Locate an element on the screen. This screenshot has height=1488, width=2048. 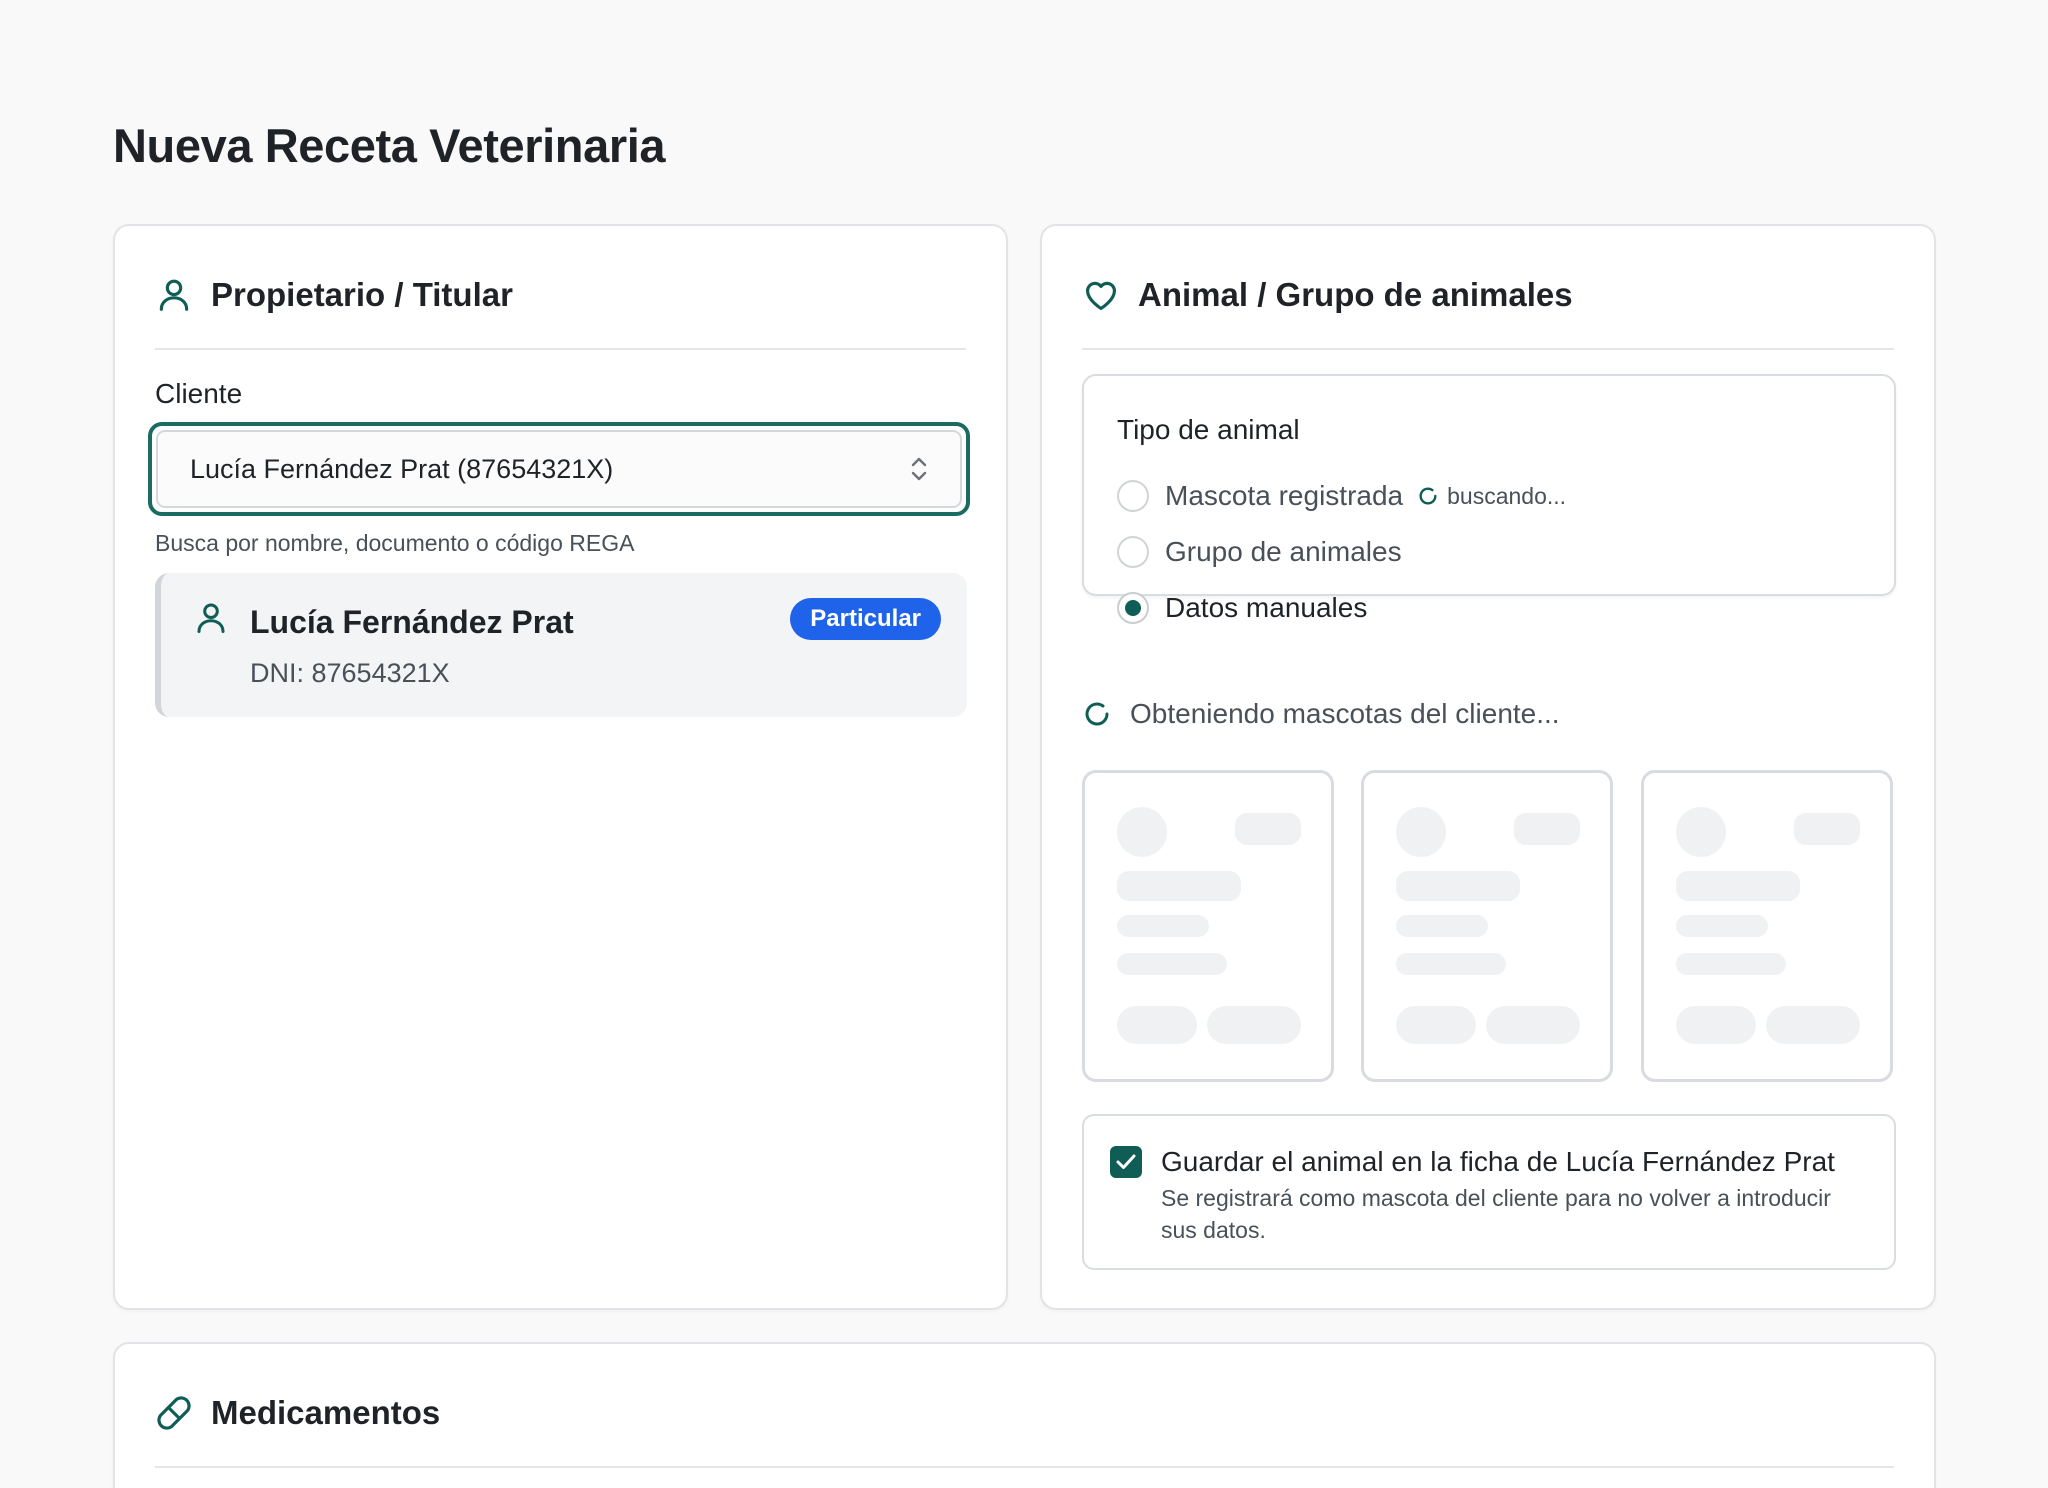
save-animal-checkbox is located at coordinates (1126, 1162).